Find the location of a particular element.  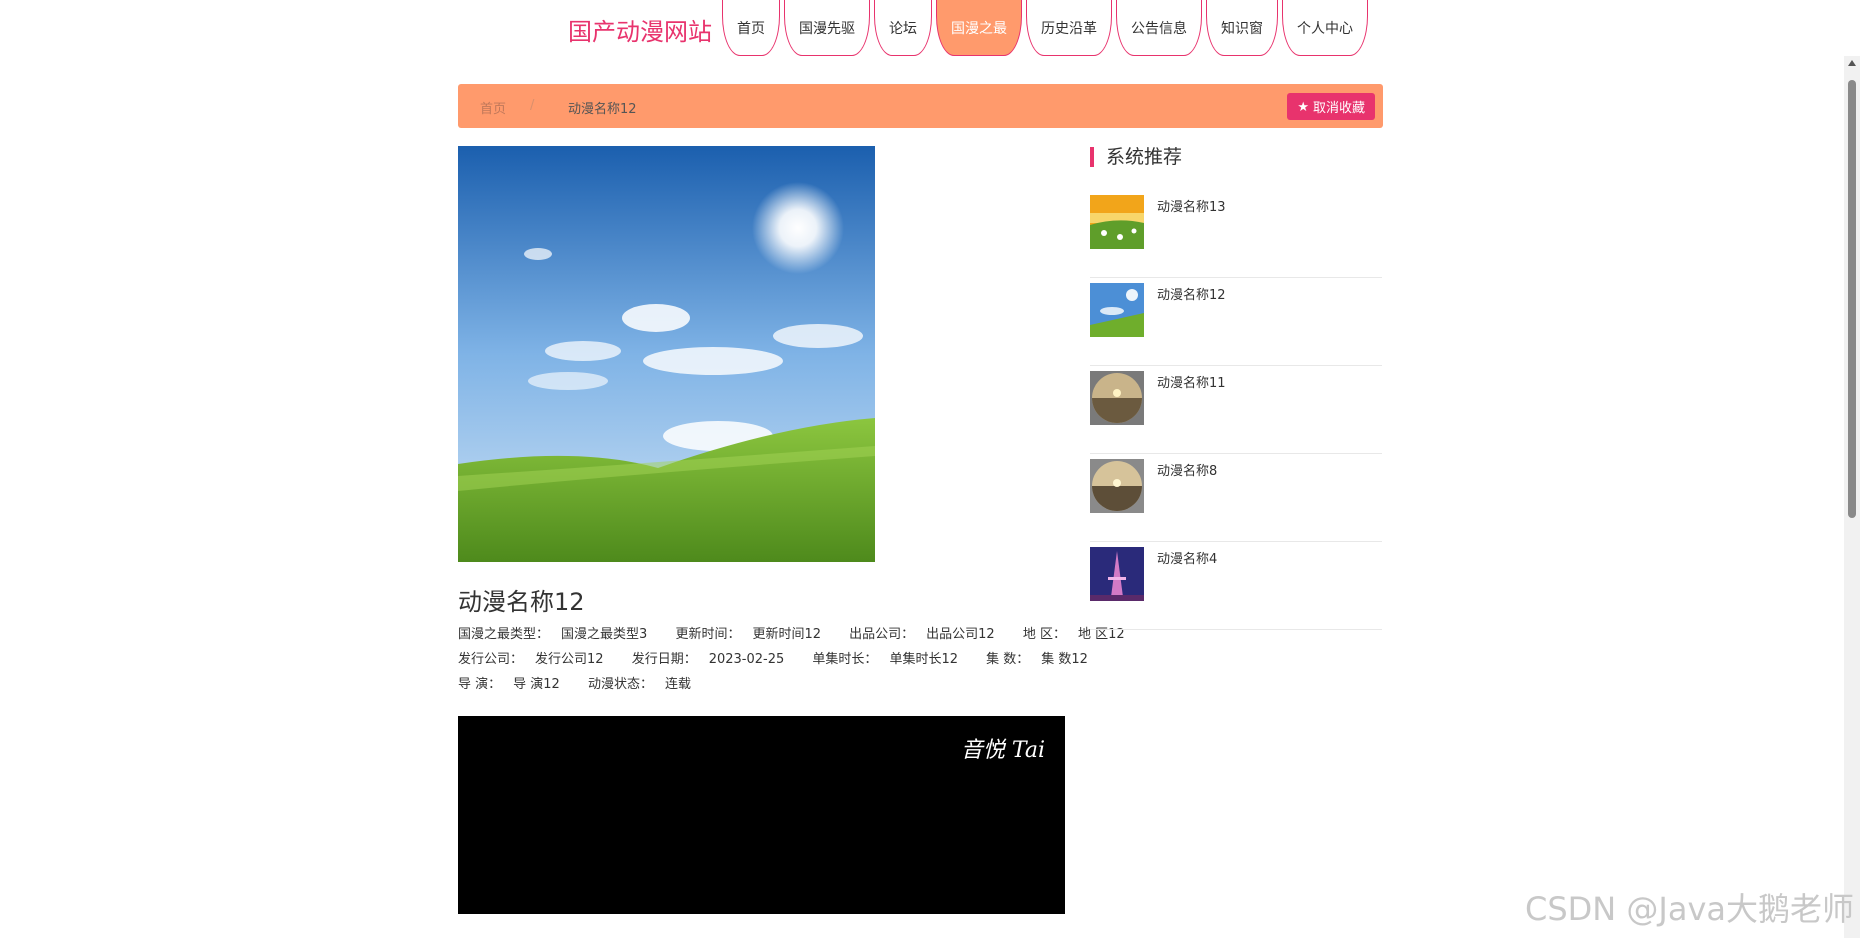

star-icon: ★ is located at coordinates (1303, 106).